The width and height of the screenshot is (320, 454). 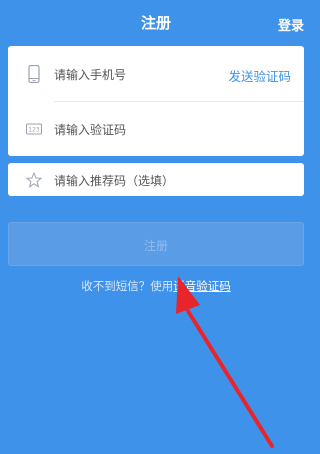 I want to click on code-input: 请输入验证码, so click(x=90, y=129).